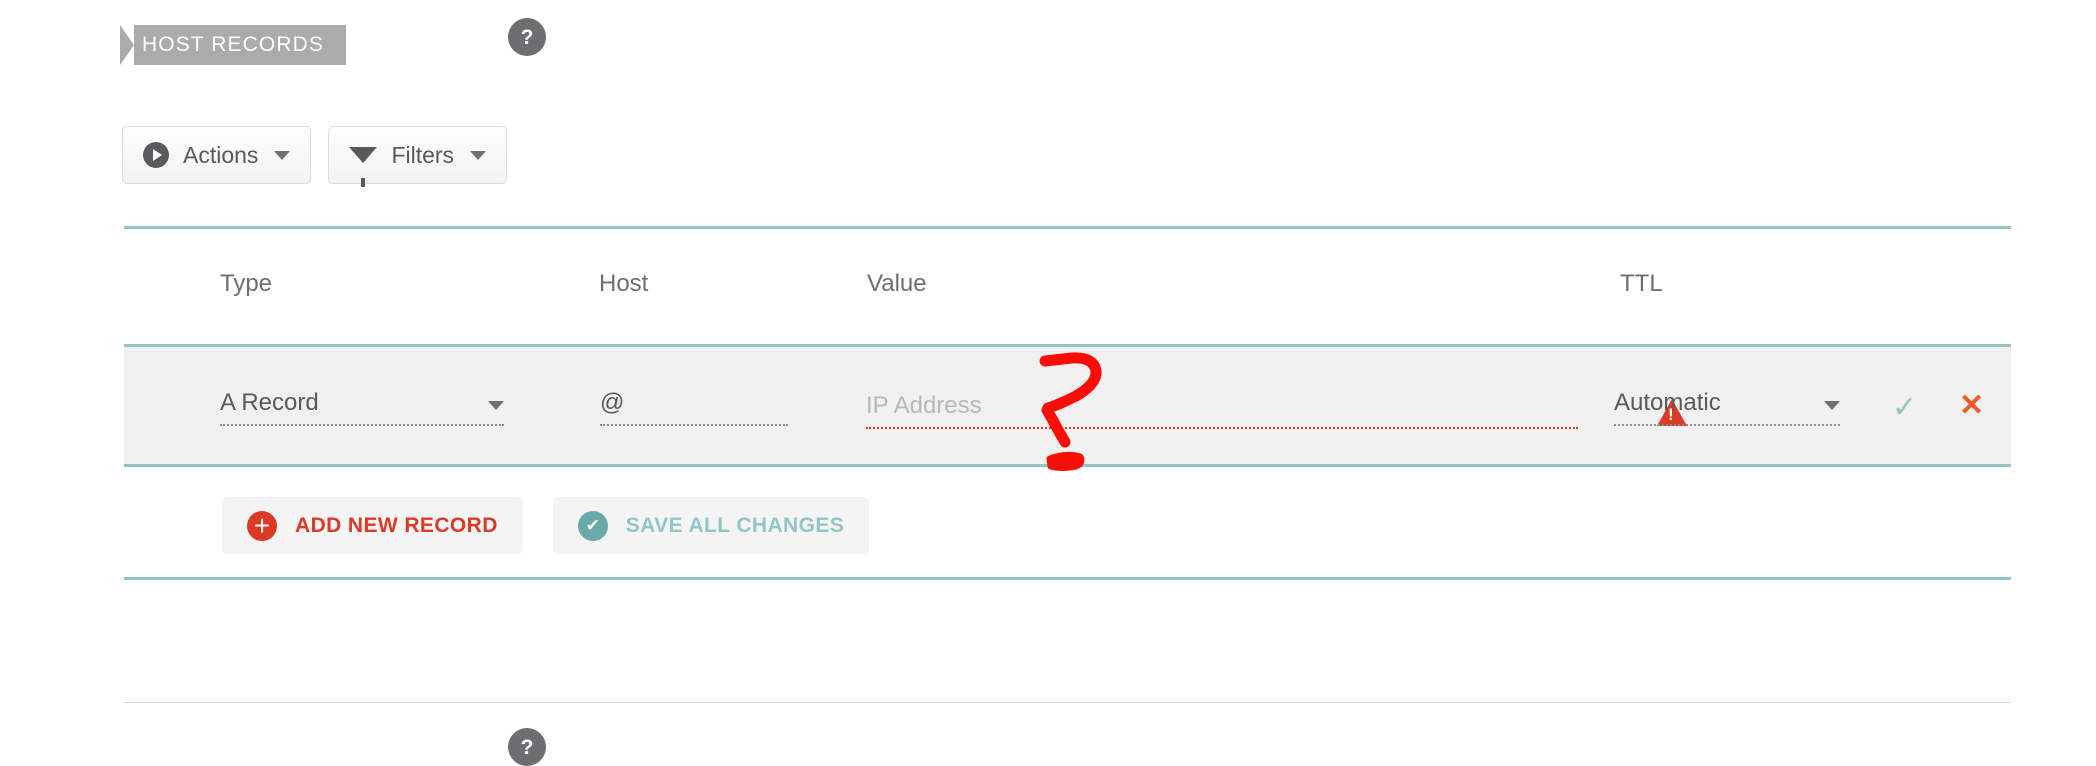  Describe the element at coordinates (246, 283) in the screenshot. I see `column-header-type: Type` at that location.